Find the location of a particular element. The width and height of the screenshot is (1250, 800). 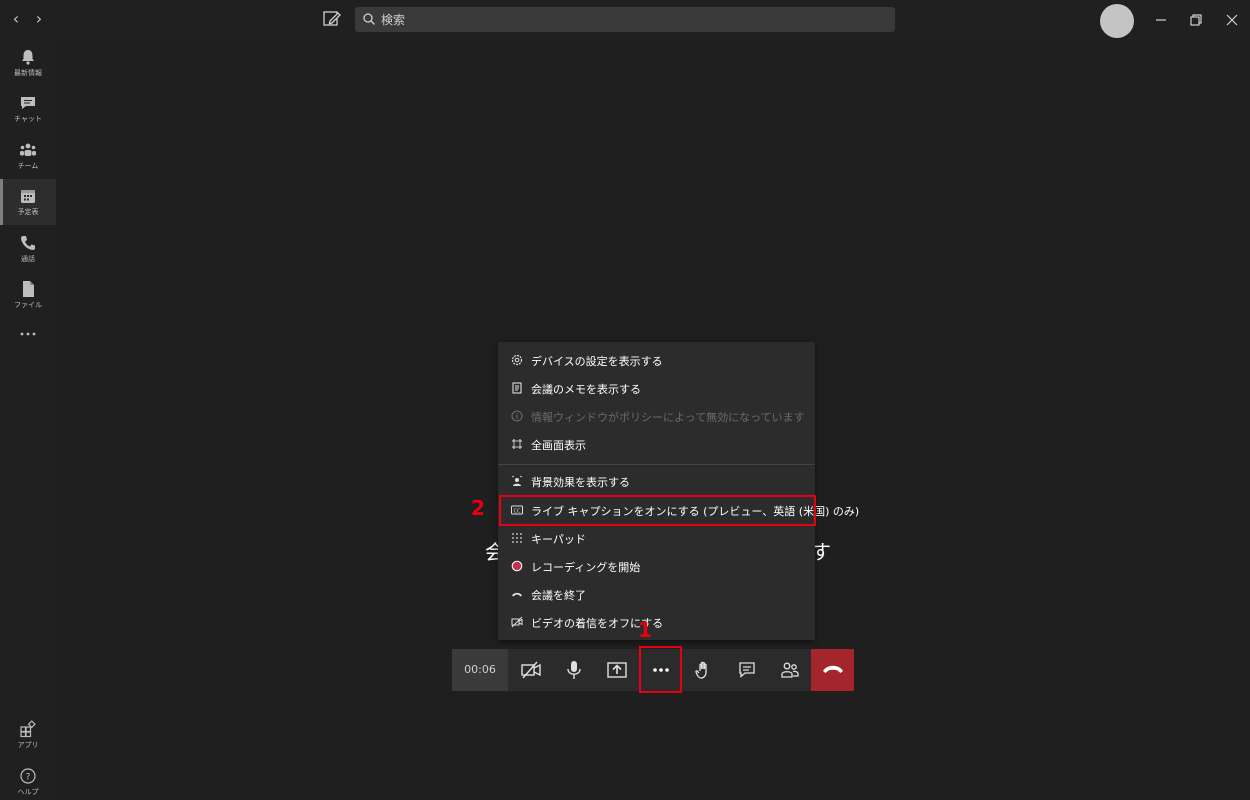

menu-item-info-pane-disabled: 情報ウィンドウがポリシーによって無効になっています is located at coordinates (656, 416).